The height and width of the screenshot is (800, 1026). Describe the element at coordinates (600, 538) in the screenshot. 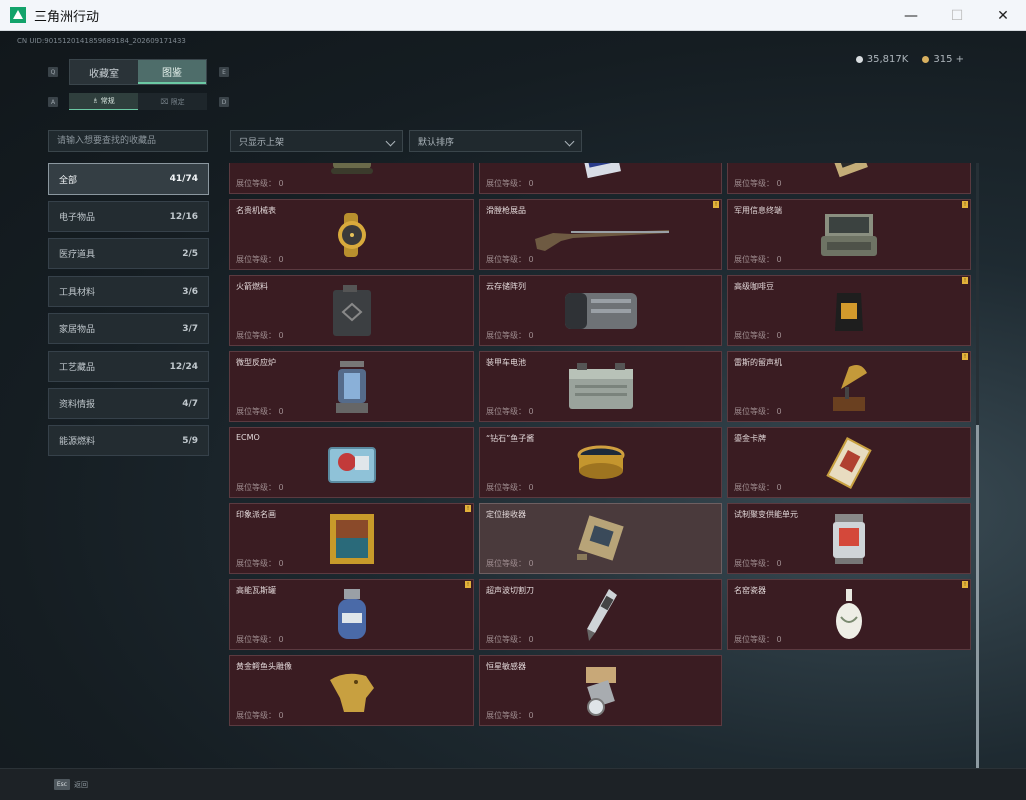

I see `collection-item-card: 定位接收器 展位等级： 0` at that location.